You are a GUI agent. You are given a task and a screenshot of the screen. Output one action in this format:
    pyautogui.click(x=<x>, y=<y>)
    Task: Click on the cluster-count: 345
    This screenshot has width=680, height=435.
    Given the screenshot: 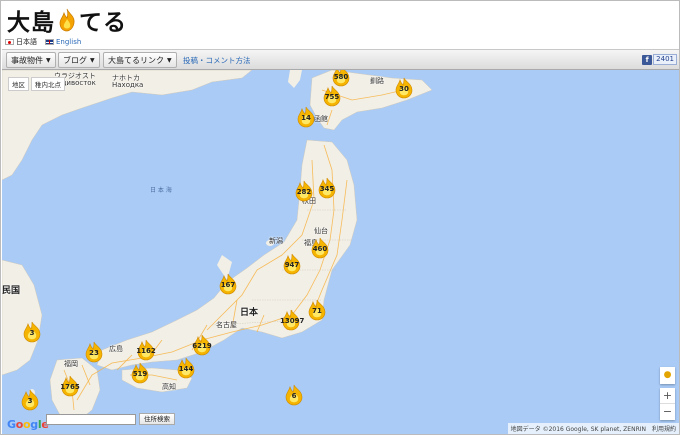 What is the action you would take?
    pyautogui.click(x=327, y=189)
    